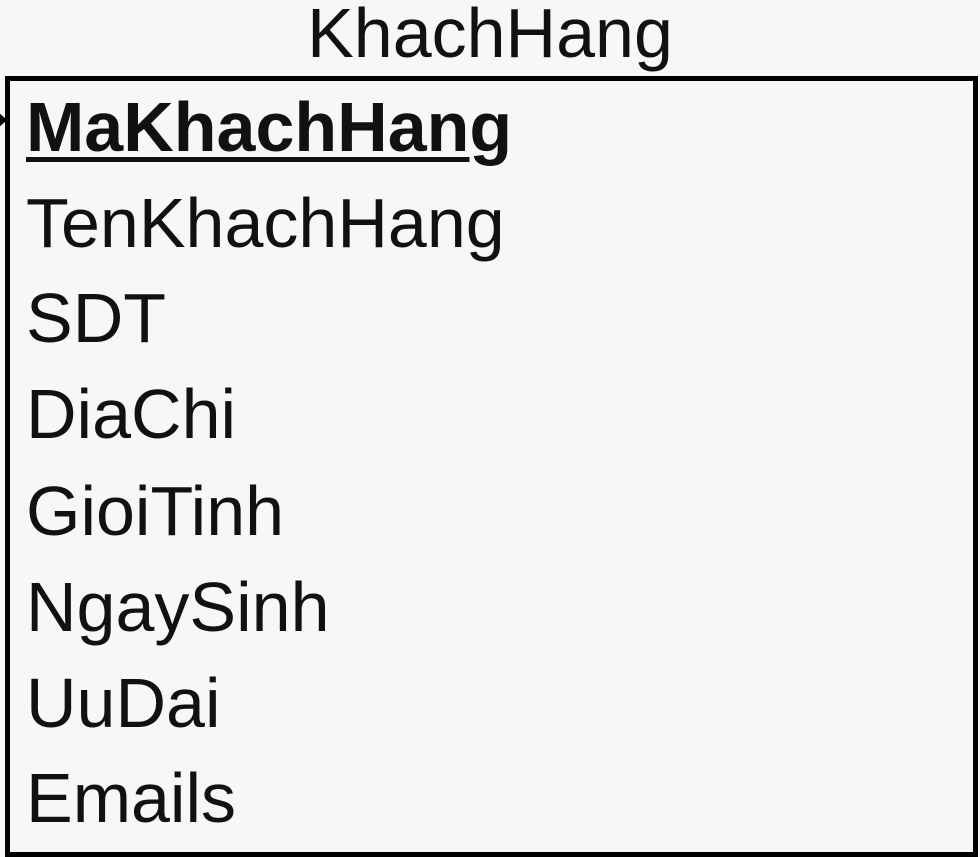 This screenshot has height=857, width=980. What do you see at coordinates (265, 223) in the screenshot?
I see `attribute-item: TenKhachHang` at bounding box center [265, 223].